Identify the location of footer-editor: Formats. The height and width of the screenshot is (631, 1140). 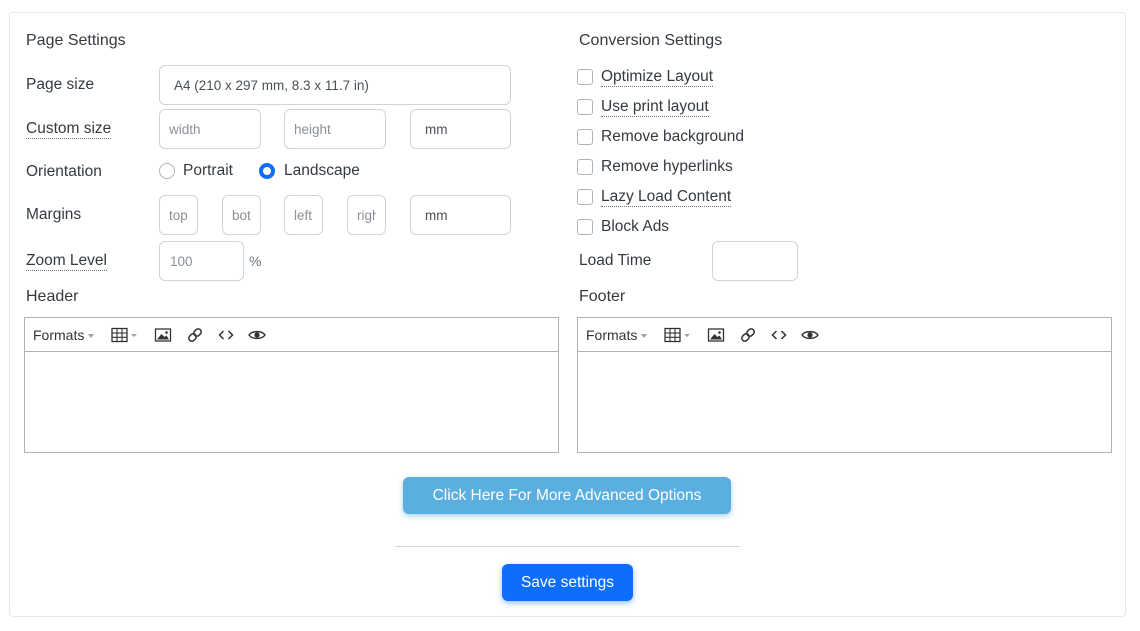
(844, 385).